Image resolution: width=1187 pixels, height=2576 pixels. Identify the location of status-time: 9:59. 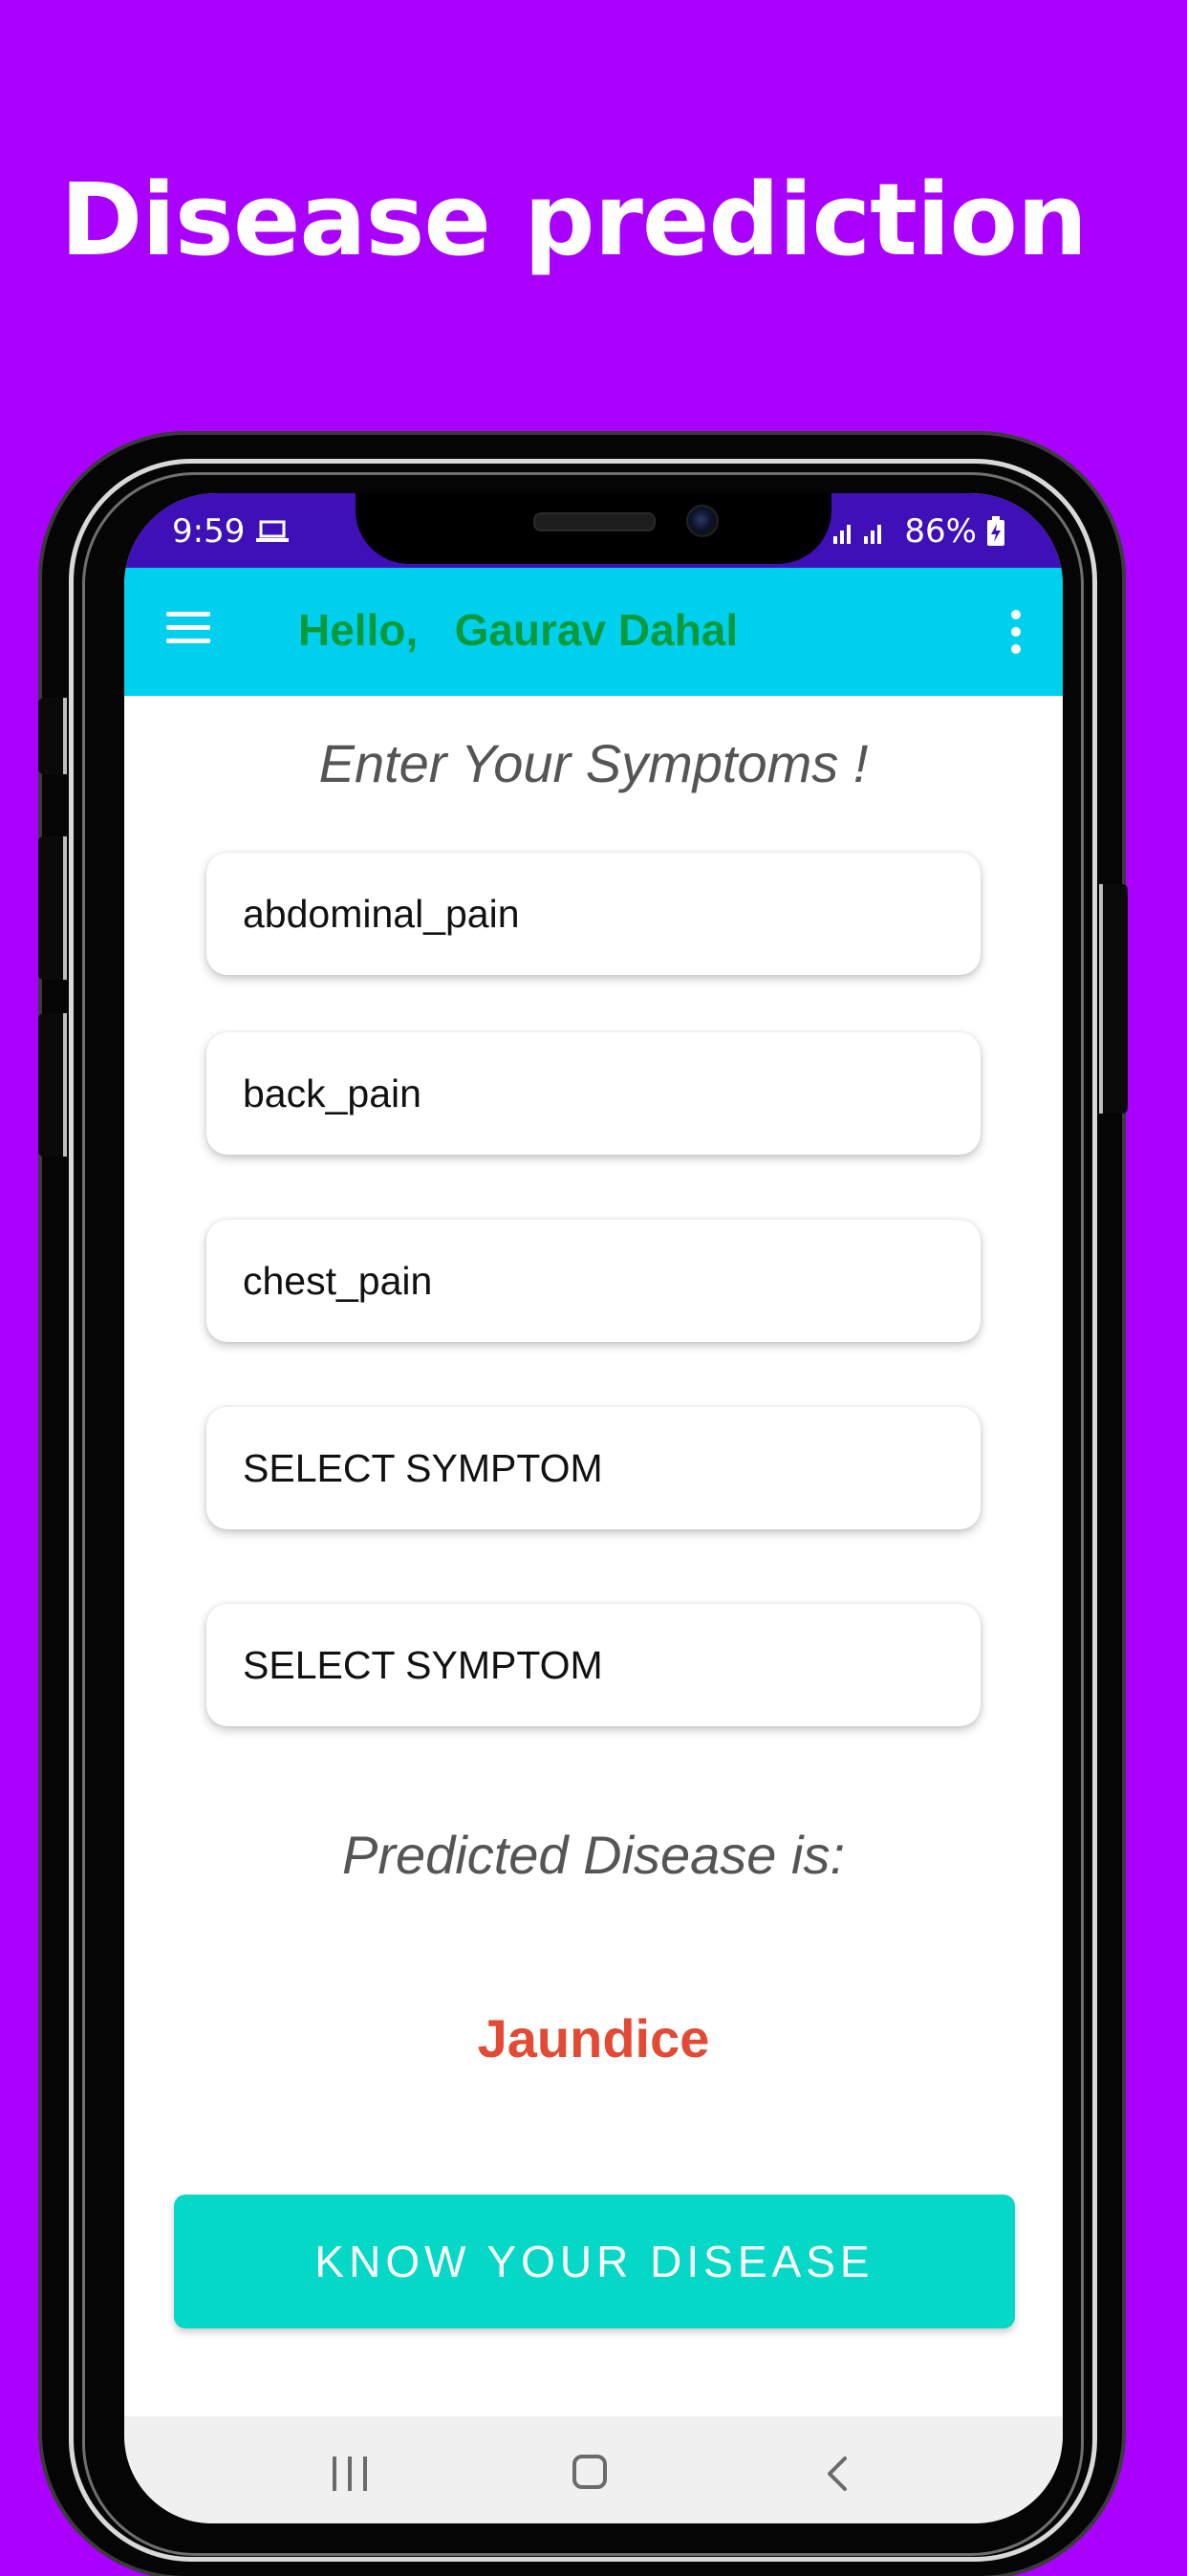
(209, 531).